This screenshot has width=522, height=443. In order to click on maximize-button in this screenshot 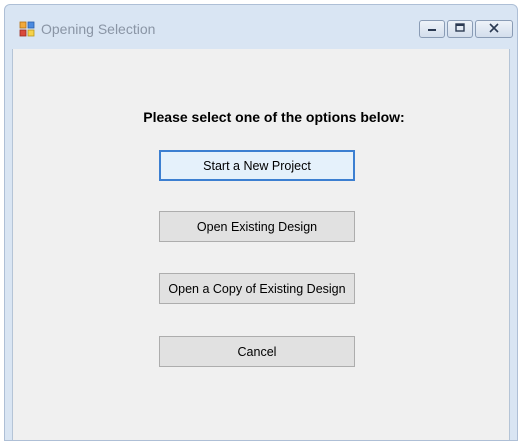, I will do `click(460, 29)`.